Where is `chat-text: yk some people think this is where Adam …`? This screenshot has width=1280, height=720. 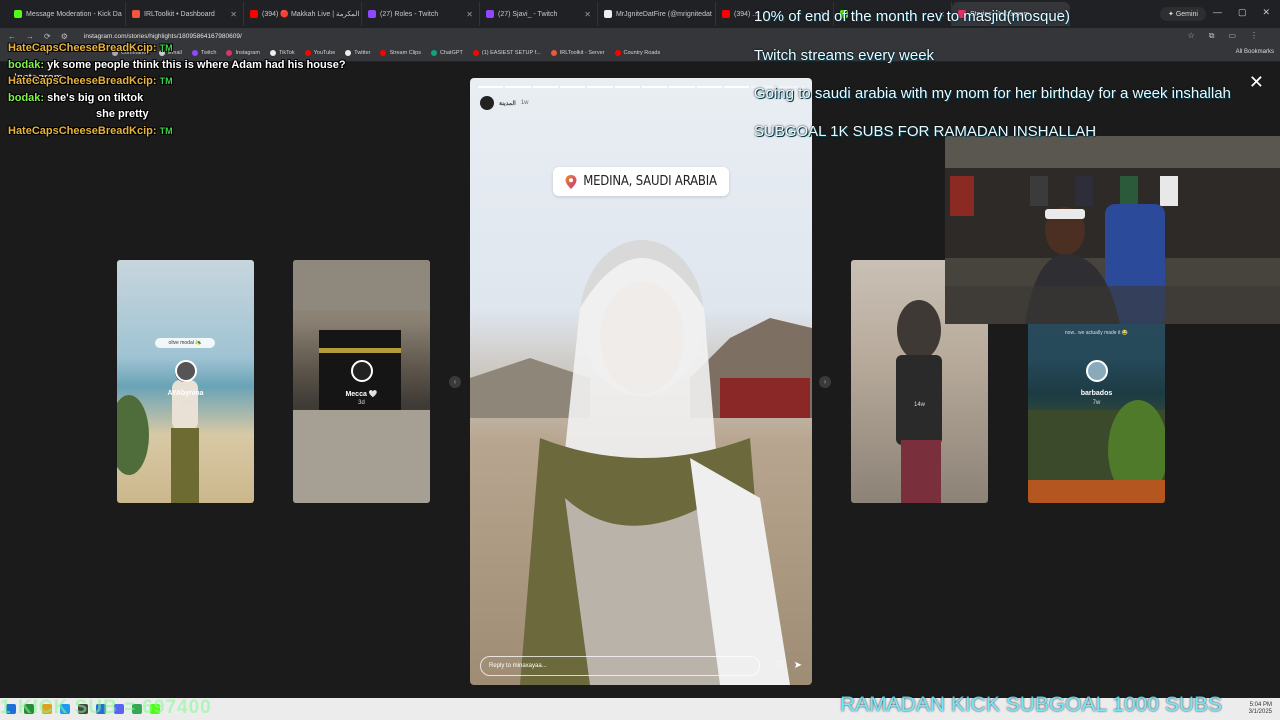
chat-text: yk some people think this is where Adam … is located at coordinates (196, 64).